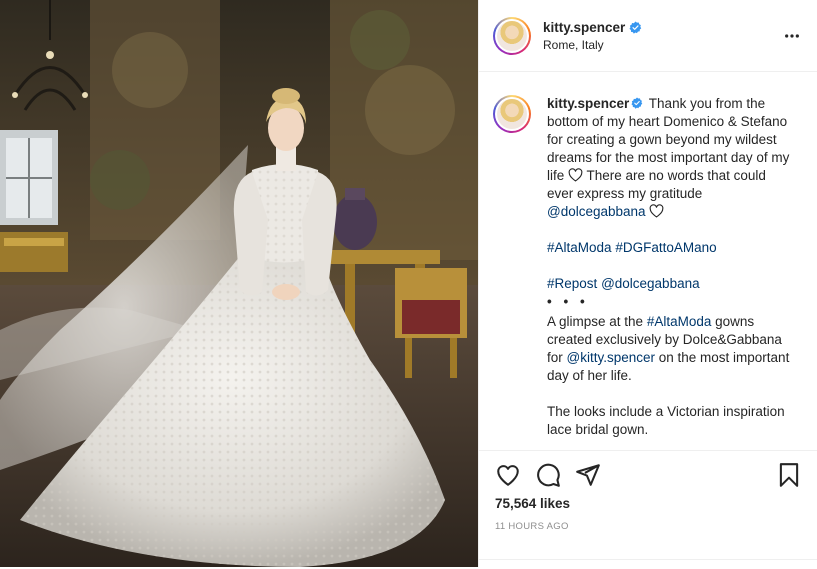 This screenshot has width=817, height=569. What do you see at coordinates (572, 283) in the screenshot?
I see `hashtag-repost: #Repost` at bounding box center [572, 283].